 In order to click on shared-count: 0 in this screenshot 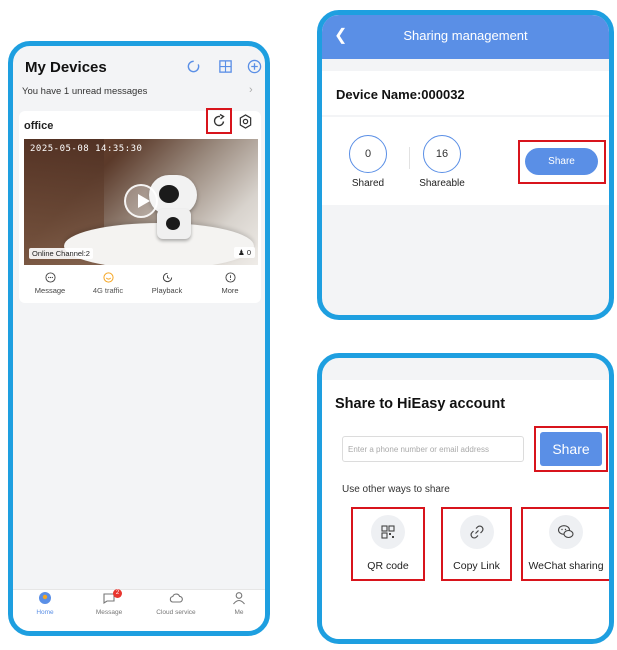, I will do `click(368, 154)`.